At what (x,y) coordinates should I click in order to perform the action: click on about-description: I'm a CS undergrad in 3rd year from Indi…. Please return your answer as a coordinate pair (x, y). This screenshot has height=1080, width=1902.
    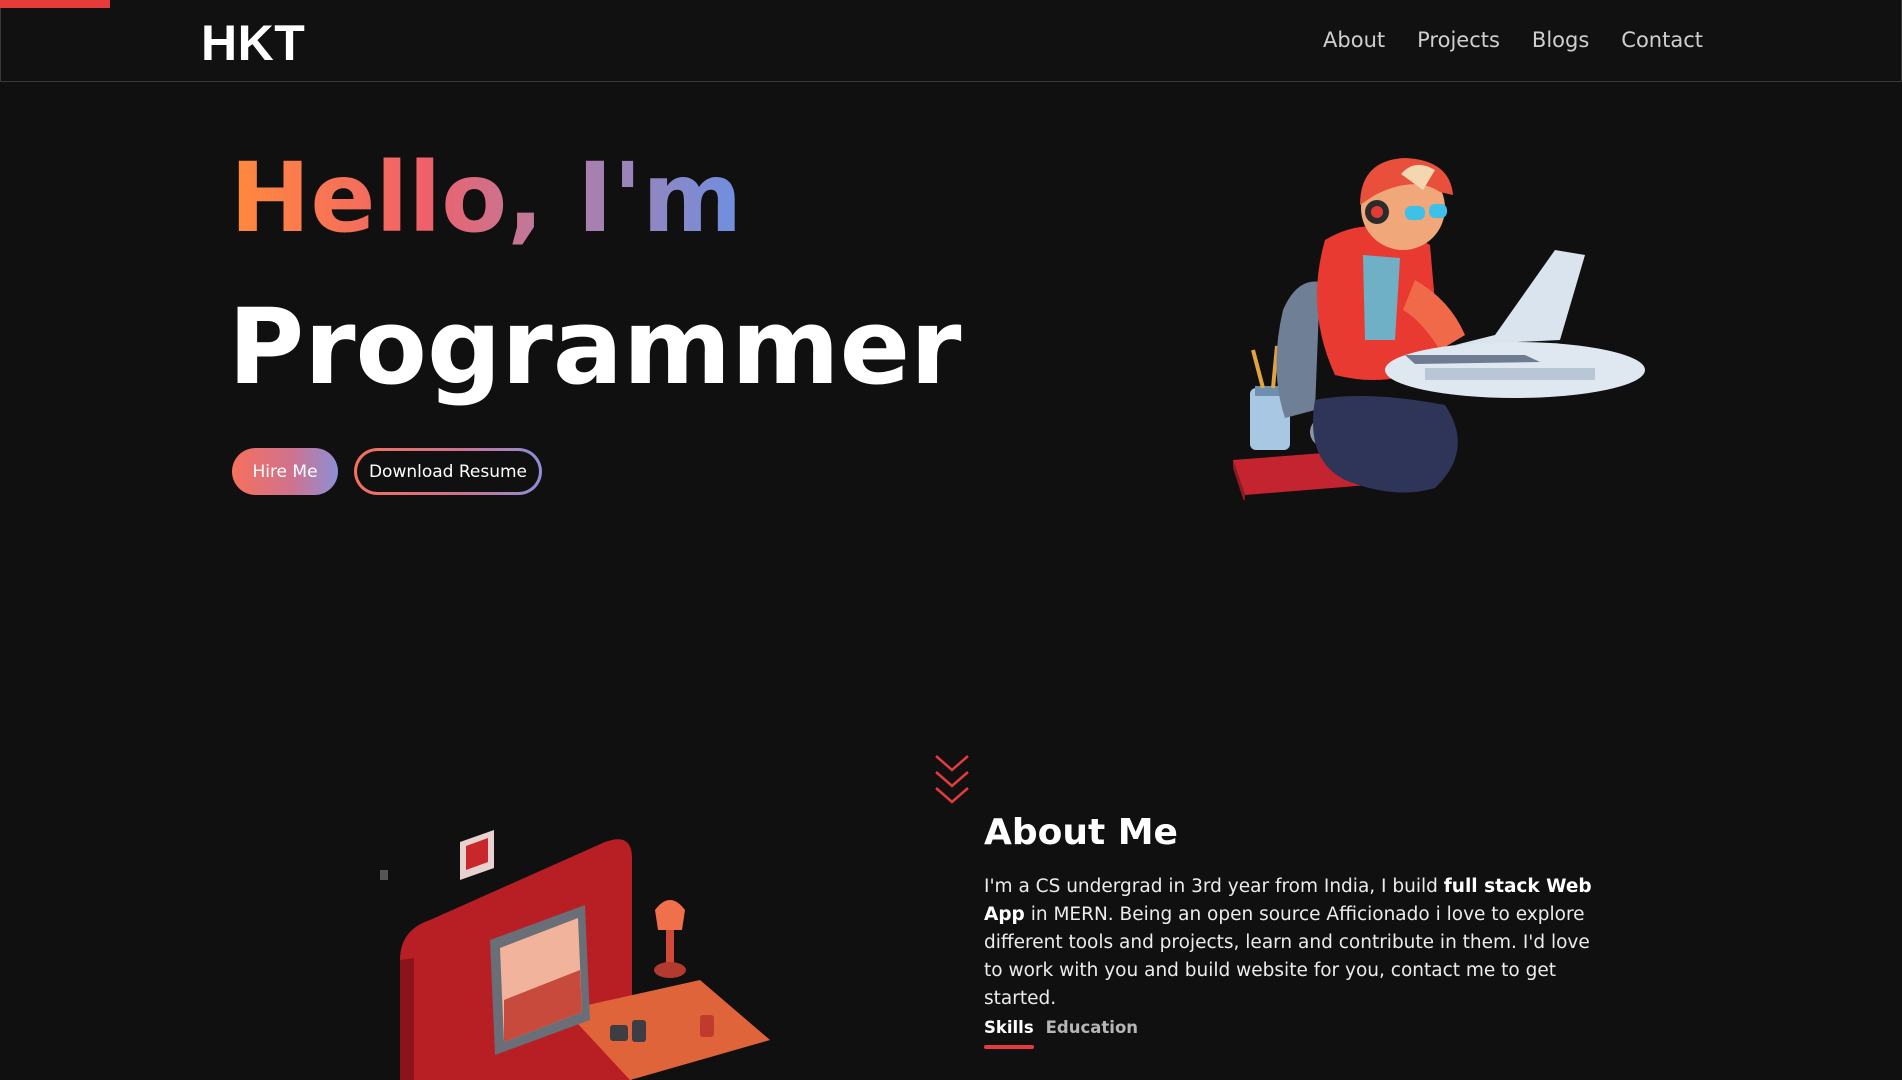
    Looking at the image, I should click on (1294, 943).